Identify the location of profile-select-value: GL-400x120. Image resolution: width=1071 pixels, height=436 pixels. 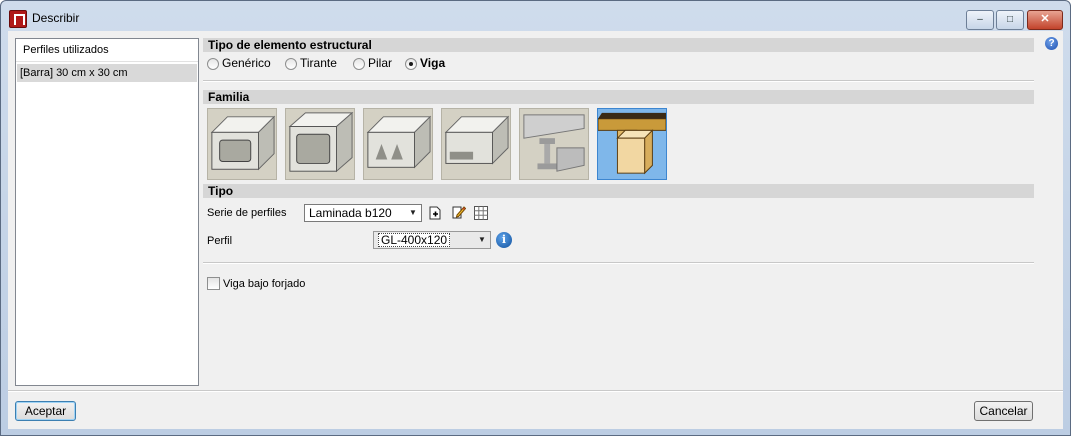
(414, 240).